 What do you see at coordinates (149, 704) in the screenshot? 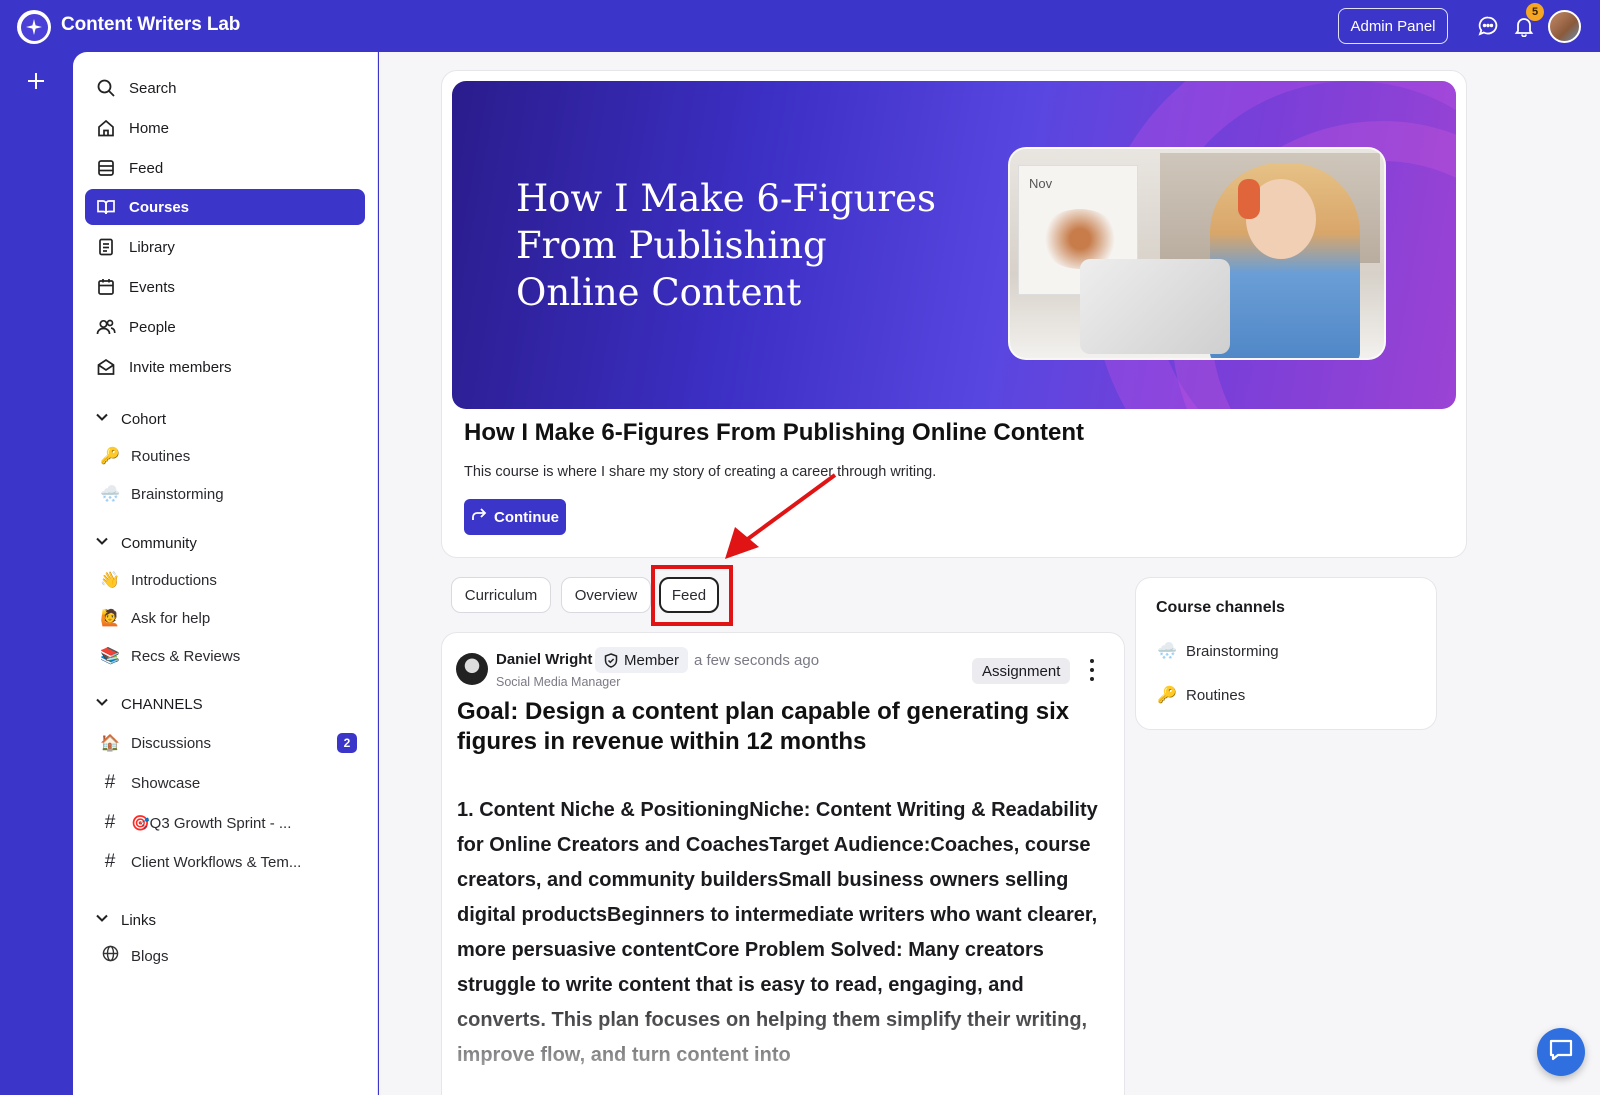
I see `section-channels-toggle: CHANNELS` at bounding box center [149, 704].